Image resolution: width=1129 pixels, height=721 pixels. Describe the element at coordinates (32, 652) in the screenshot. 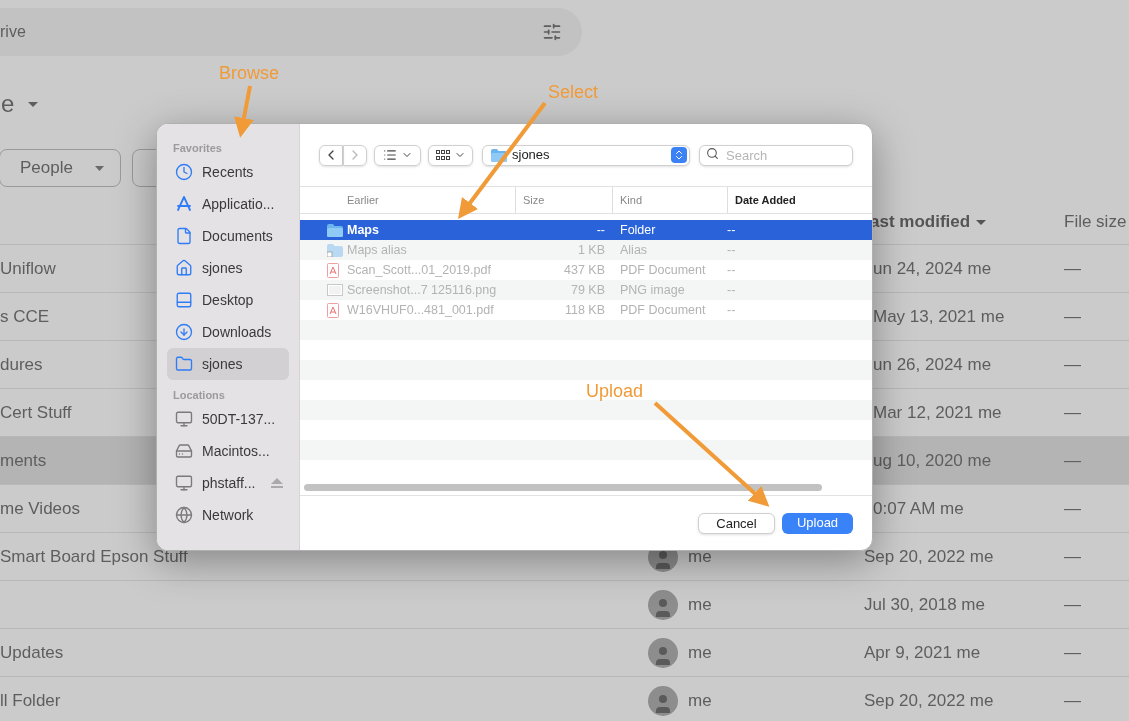

I see `file-name: Updates` at that location.